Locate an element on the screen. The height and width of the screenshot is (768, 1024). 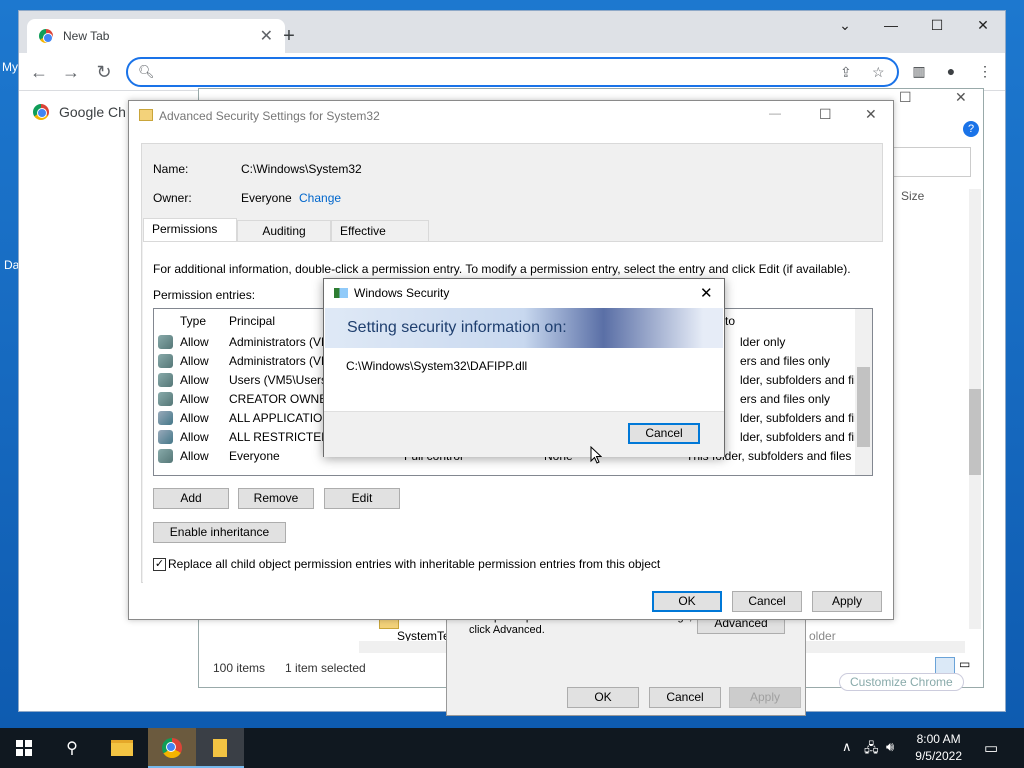
enable-inheritance-button: Enable inheritance is located at coordinates (219, 532).